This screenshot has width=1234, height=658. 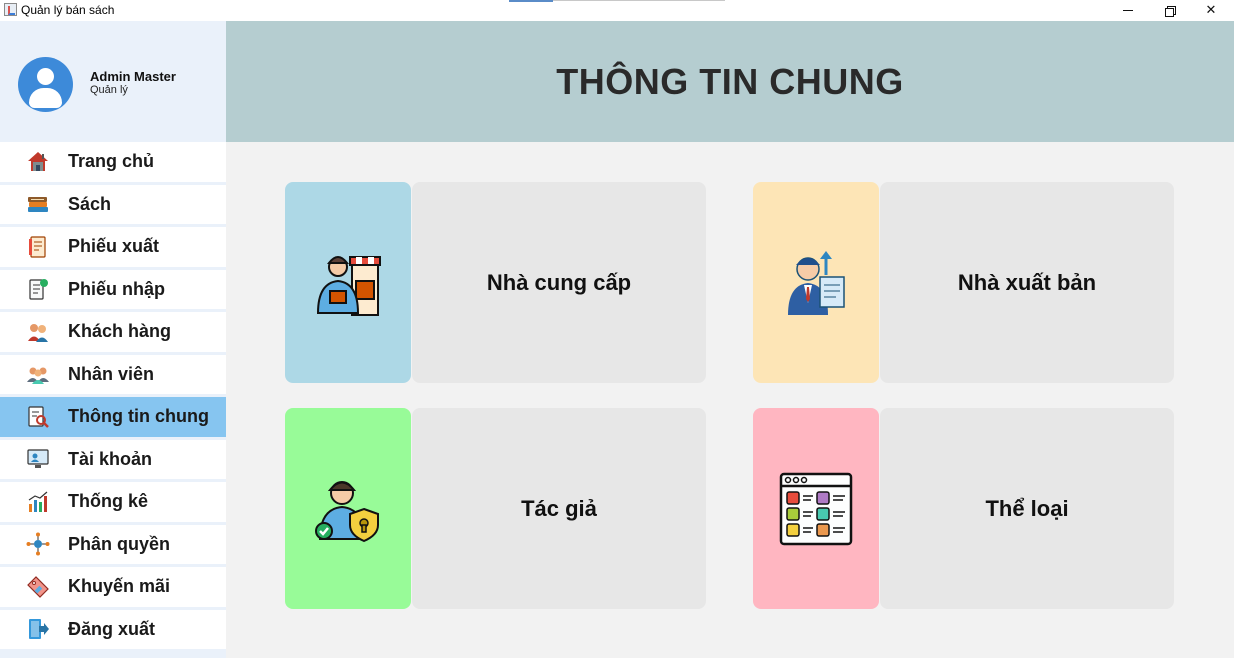 I want to click on export-receipt-icon, so click(x=38, y=247).